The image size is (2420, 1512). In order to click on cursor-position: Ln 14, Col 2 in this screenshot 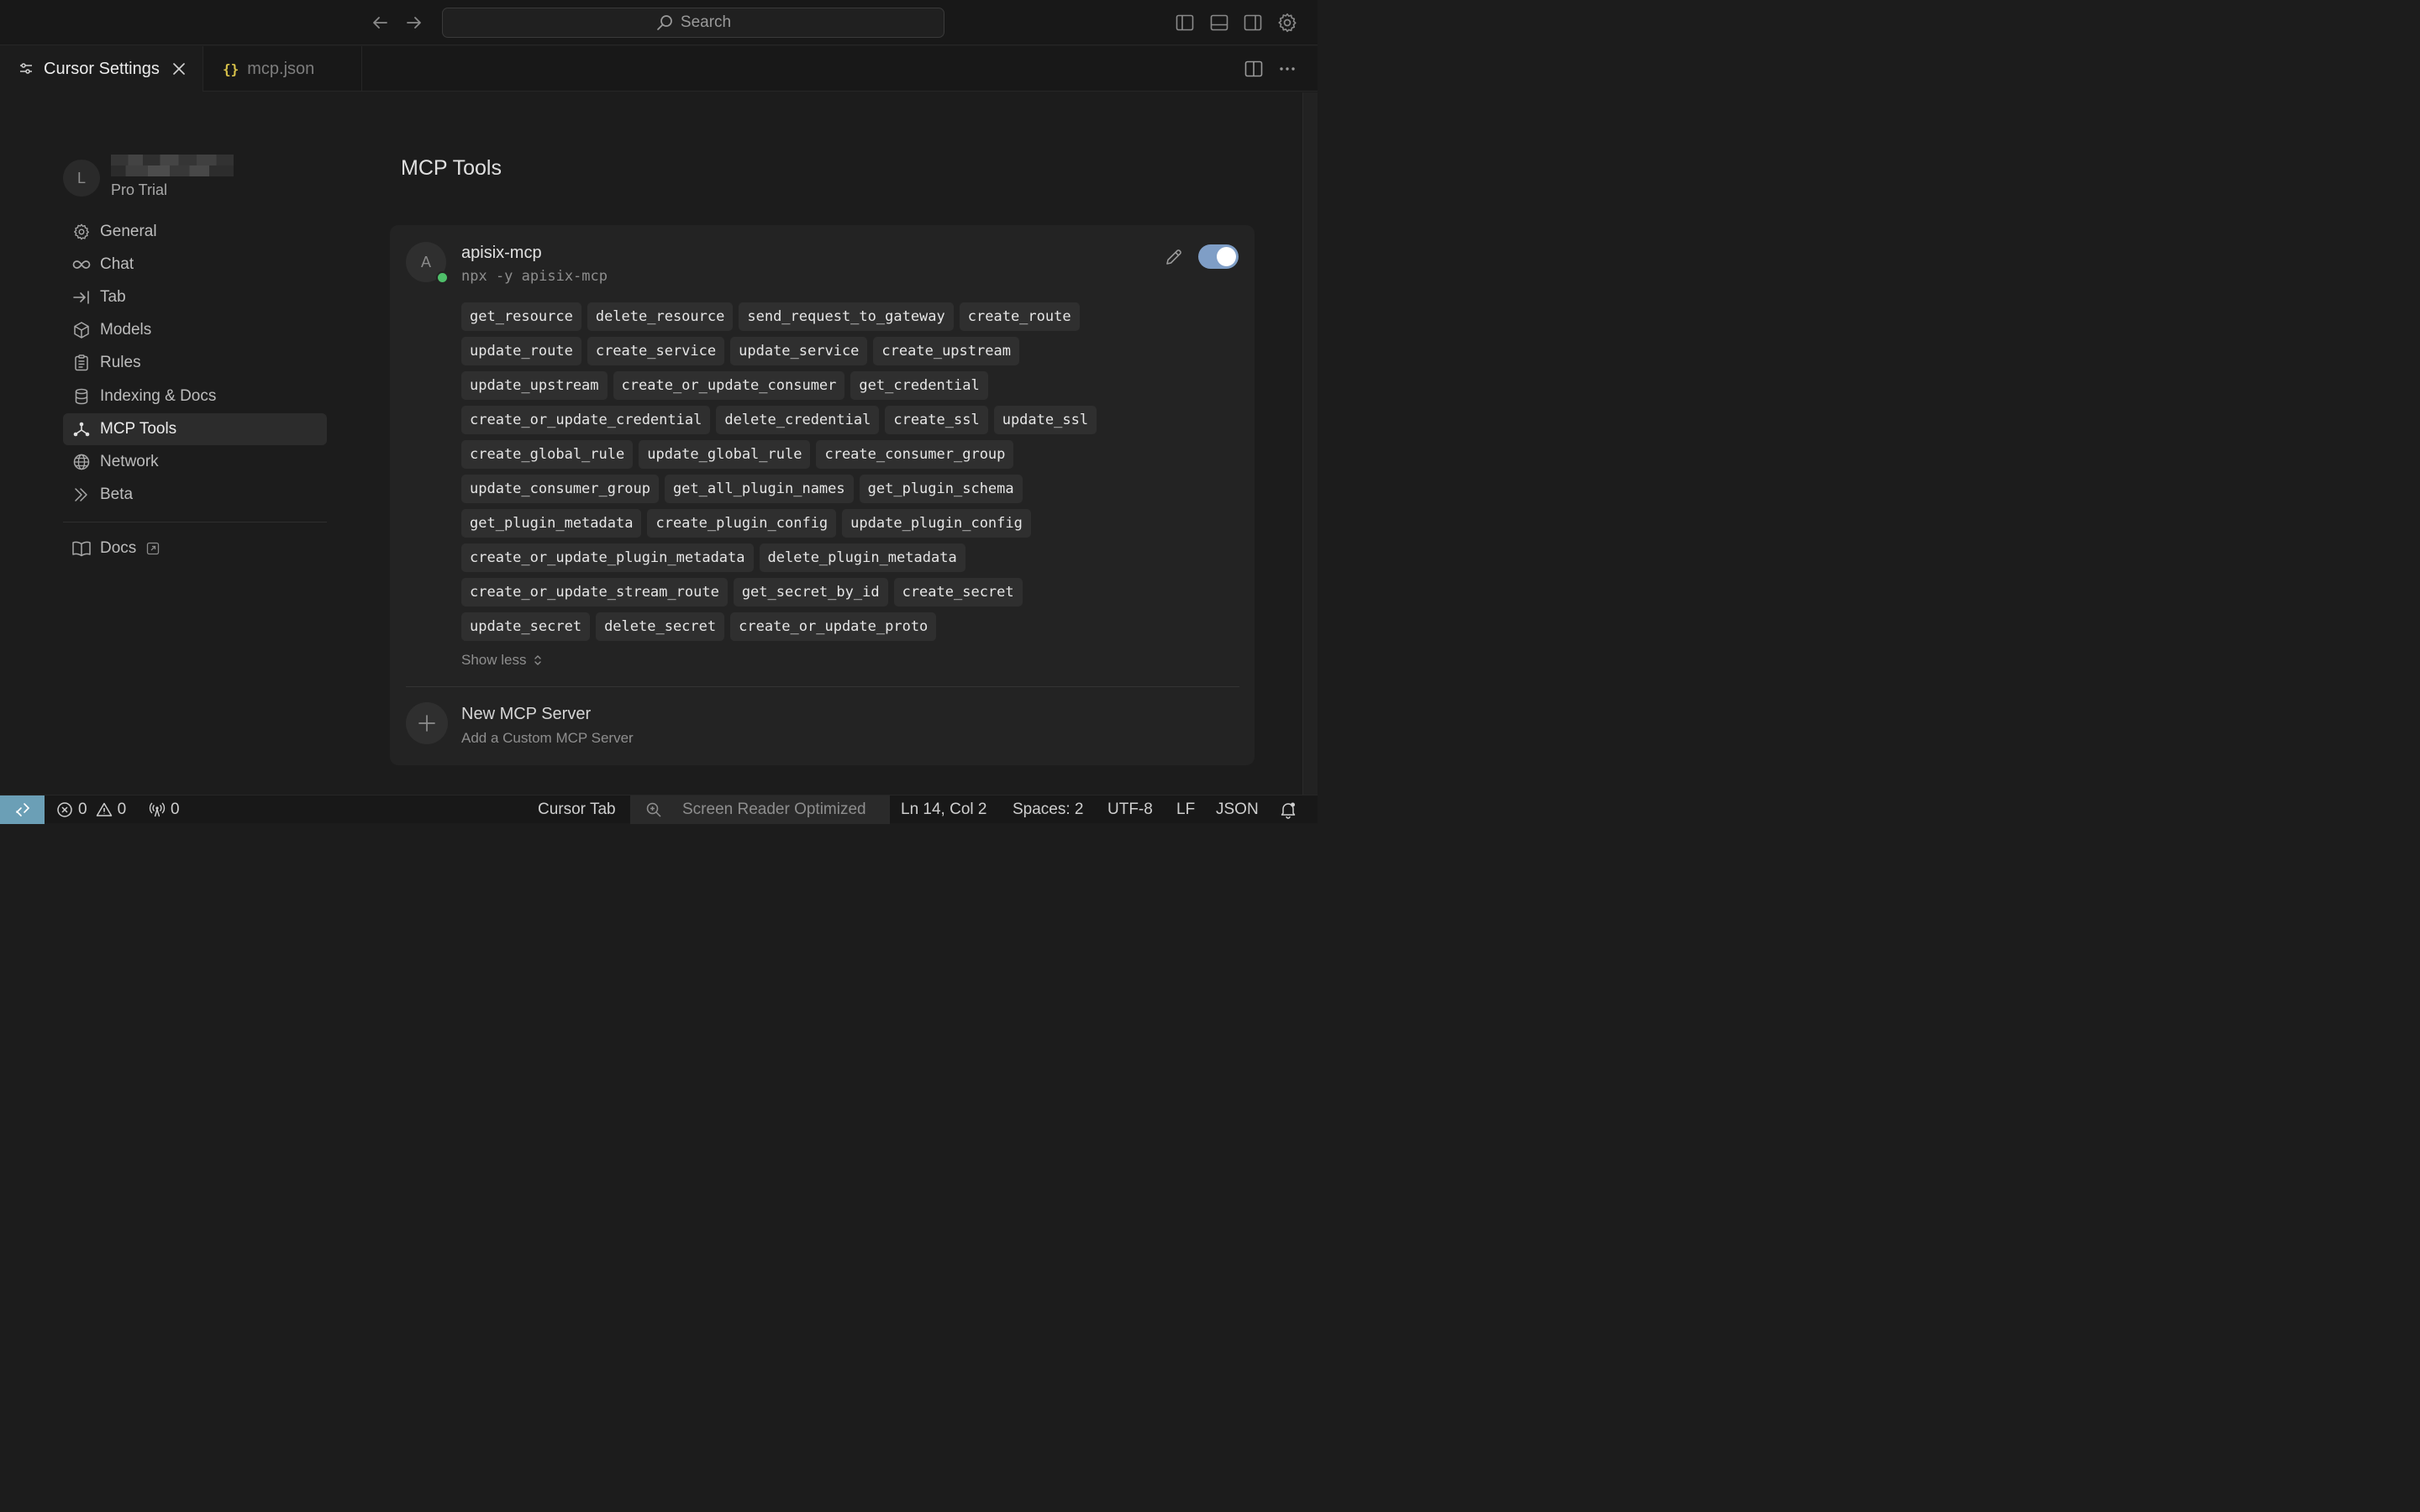, I will do `click(943, 809)`.